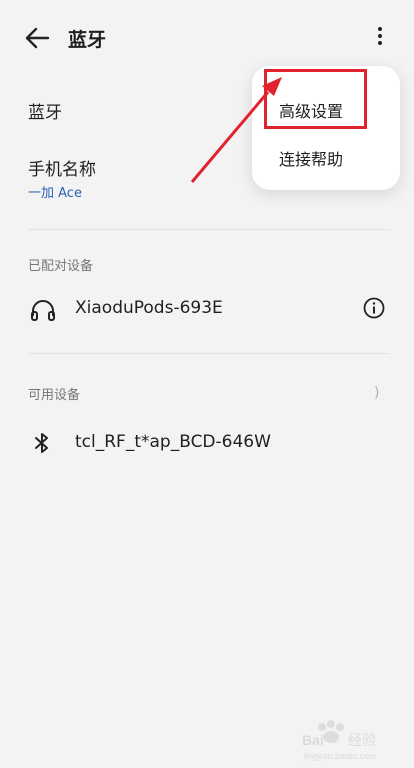 The height and width of the screenshot is (768, 414). I want to click on svg-text: Bai, so click(313, 740).